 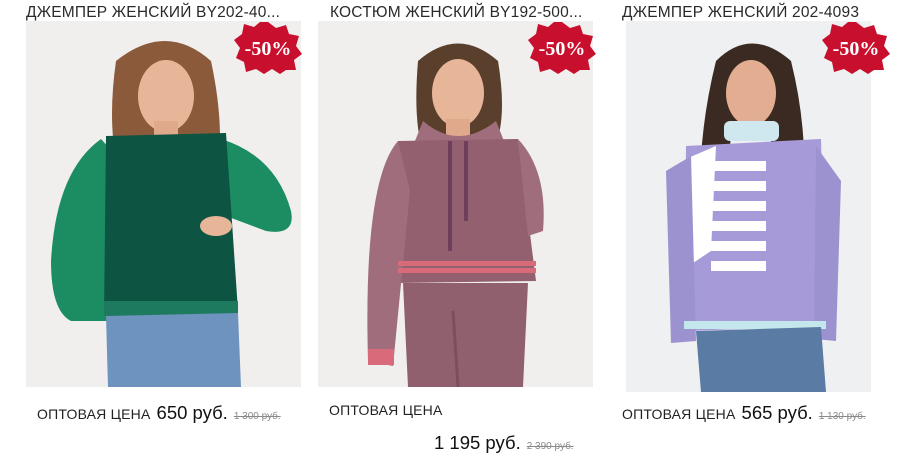 What do you see at coordinates (842, 416) in the screenshot?
I see `old-price: 1 130 руб.` at bounding box center [842, 416].